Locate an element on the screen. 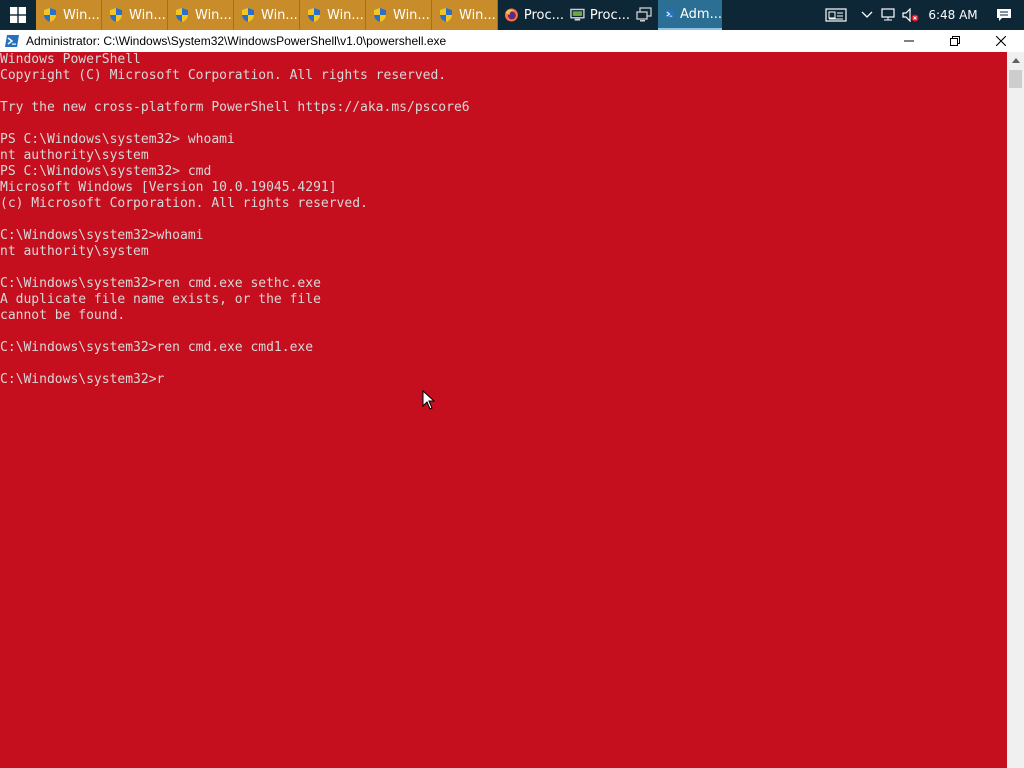 This screenshot has height=768, width=1024. console-line: C:\Windows\system32>r is located at coordinates (82, 379).